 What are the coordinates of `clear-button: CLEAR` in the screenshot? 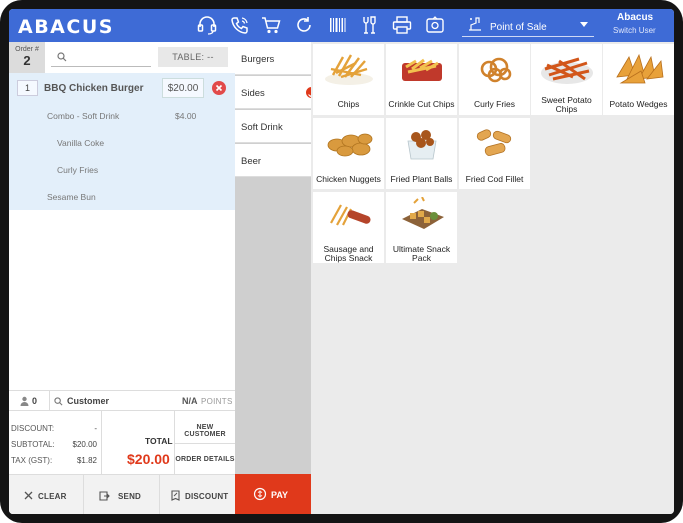 It's located at (46, 494).